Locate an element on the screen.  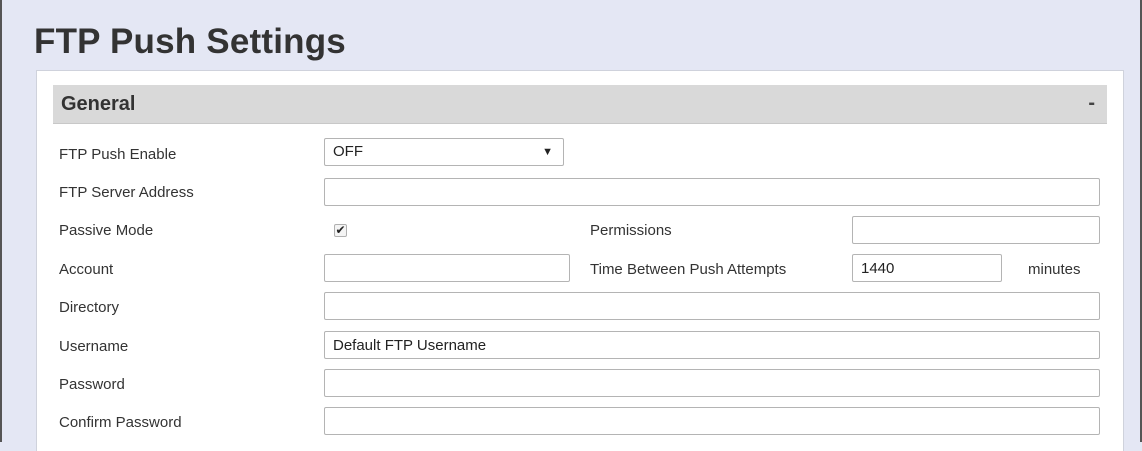
username-label: Username is located at coordinates (94, 346).